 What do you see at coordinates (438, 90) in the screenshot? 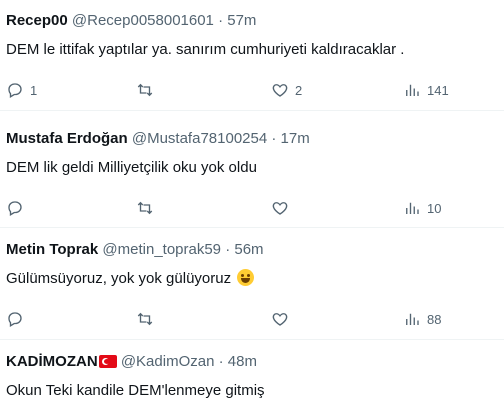
I see `views-count: 141` at bounding box center [438, 90].